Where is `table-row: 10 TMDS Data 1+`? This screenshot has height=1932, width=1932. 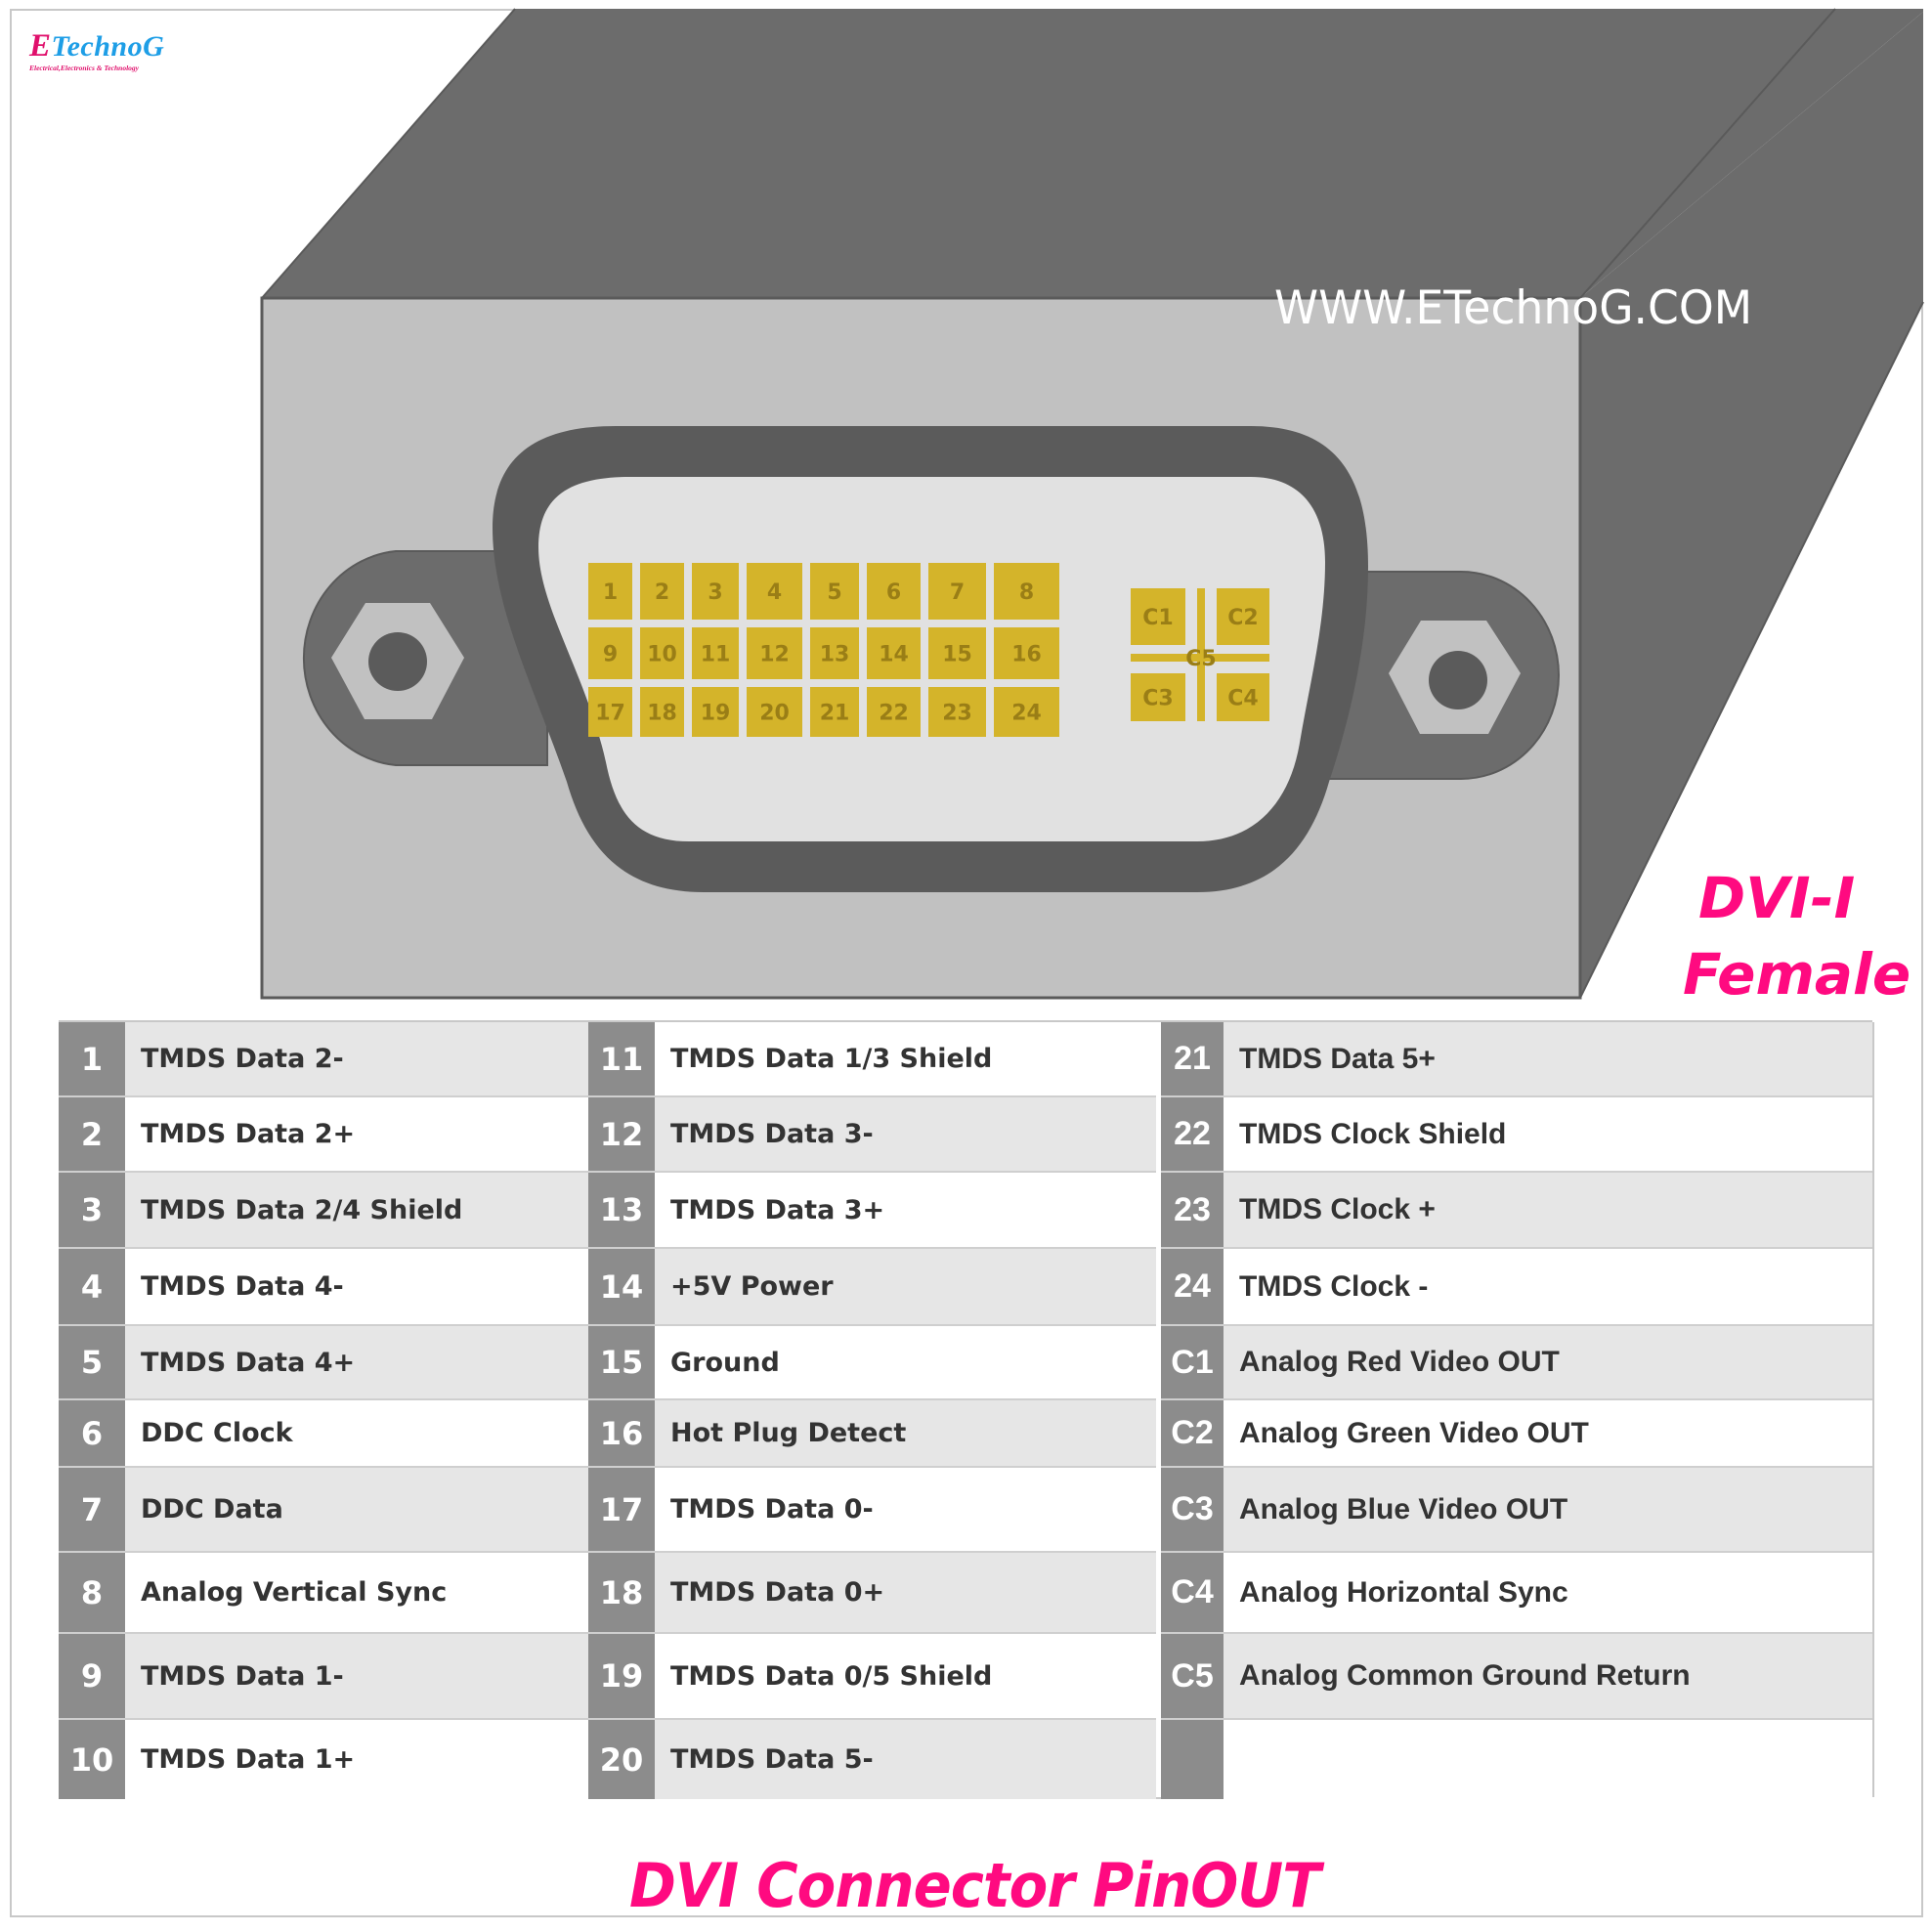
table-row: 10 TMDS Data 1+ is located at coordinates (324, 1759).